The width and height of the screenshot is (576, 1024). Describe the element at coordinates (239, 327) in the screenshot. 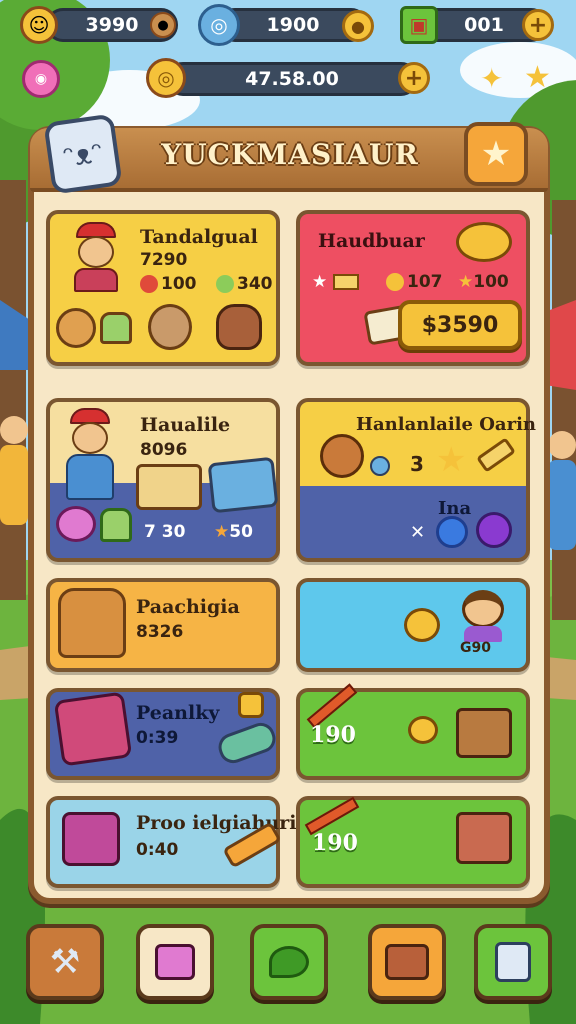

I see `sack-icon` at that location.